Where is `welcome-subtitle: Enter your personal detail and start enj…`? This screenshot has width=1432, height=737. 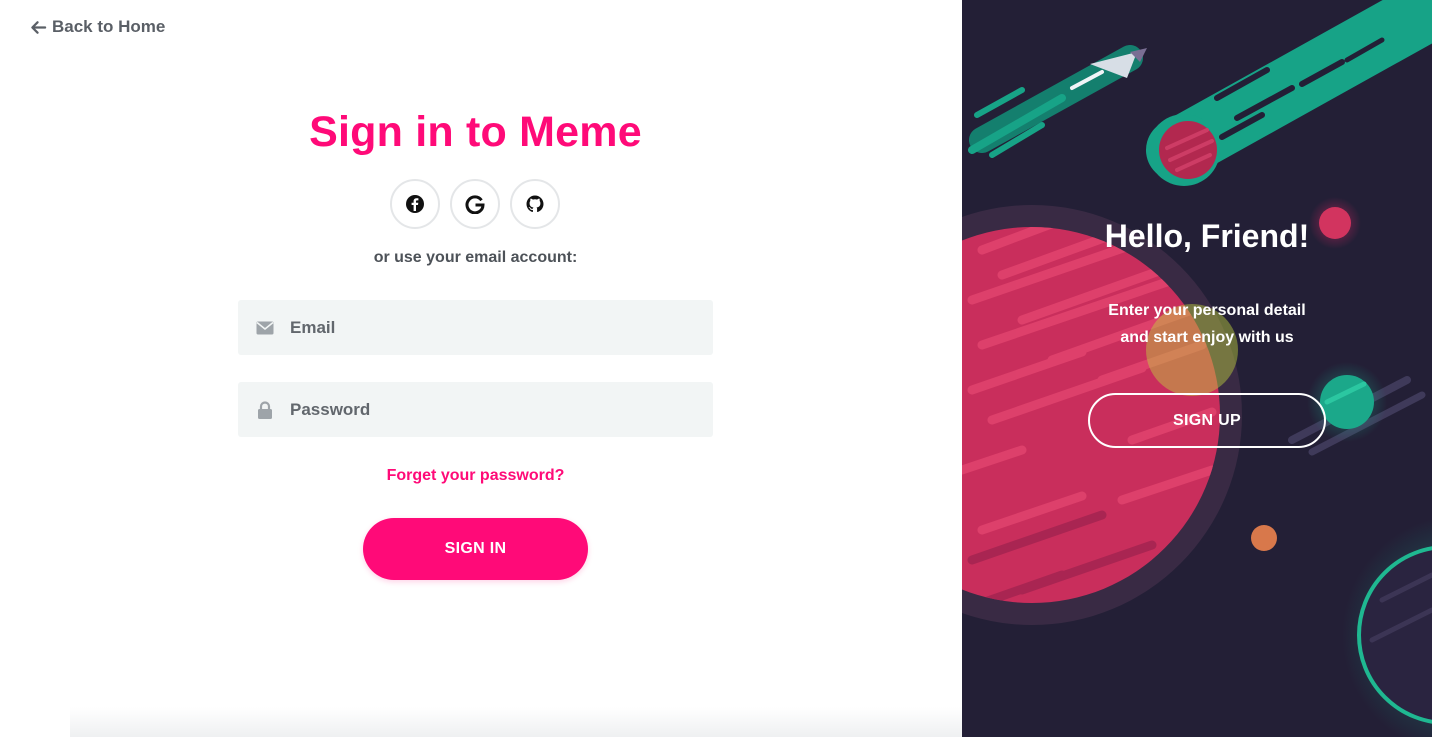 welcome-subtitle: Enter your personal detail and start enj… is located at coordinates (1197, 324).